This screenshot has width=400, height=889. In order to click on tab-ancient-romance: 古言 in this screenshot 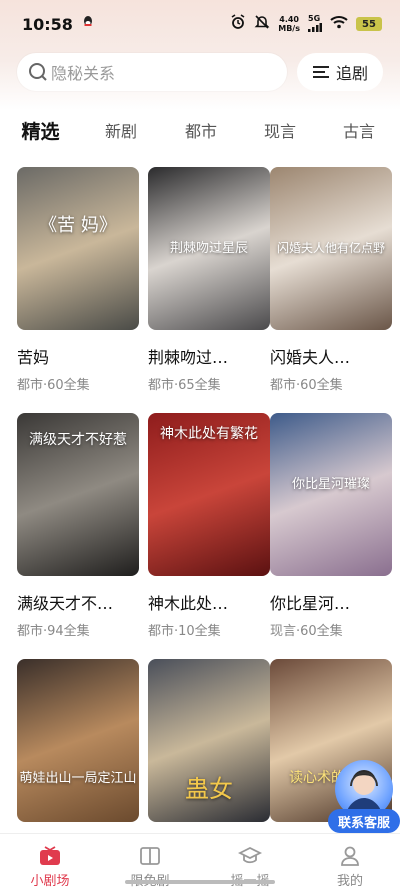, I will do `click(359, 130)`.